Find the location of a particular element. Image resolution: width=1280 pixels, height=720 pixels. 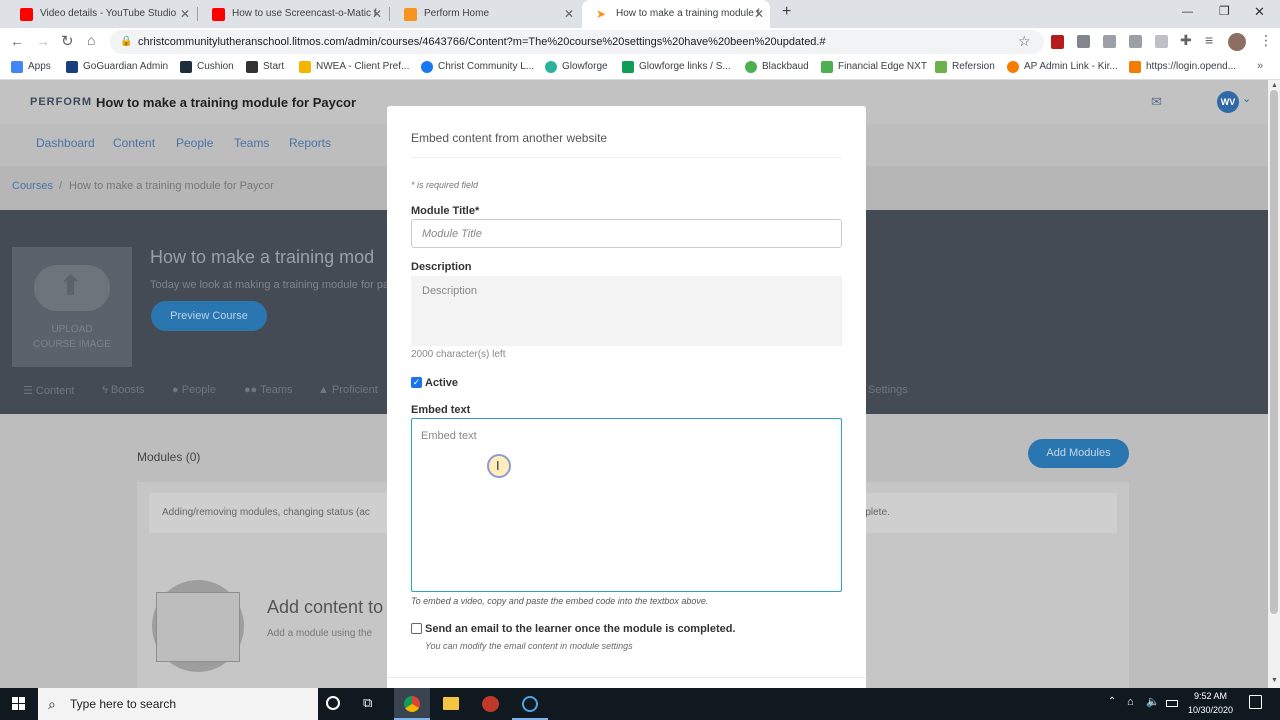

scroll-up-icon: ▲ is located at coordinates (1274, 85).